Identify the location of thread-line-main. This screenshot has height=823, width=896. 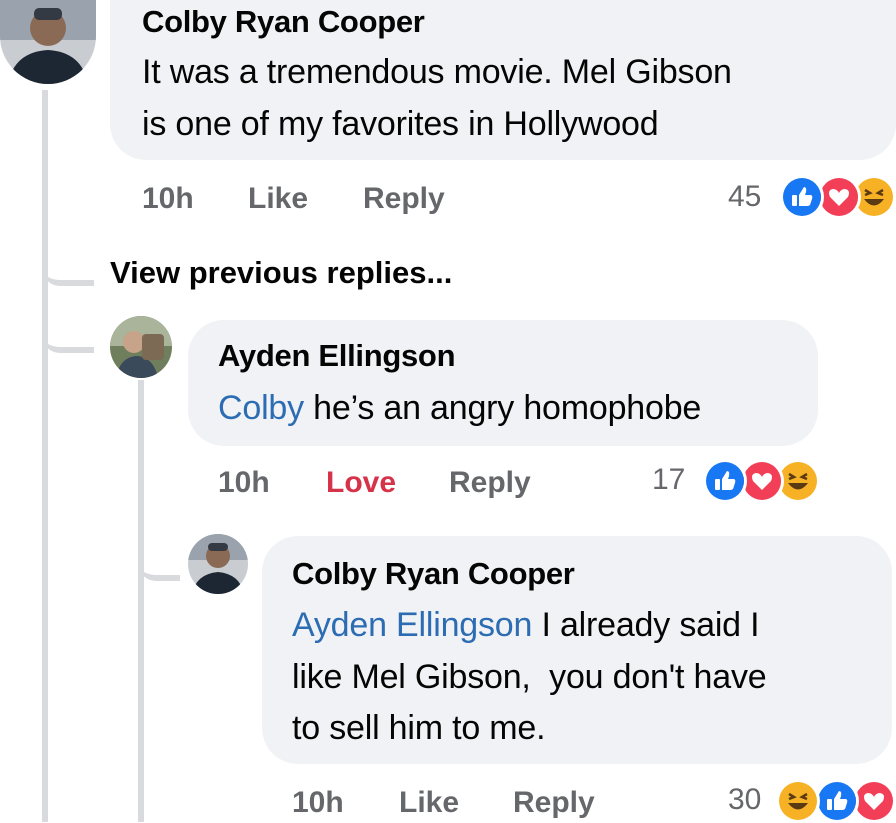
(45, 456).